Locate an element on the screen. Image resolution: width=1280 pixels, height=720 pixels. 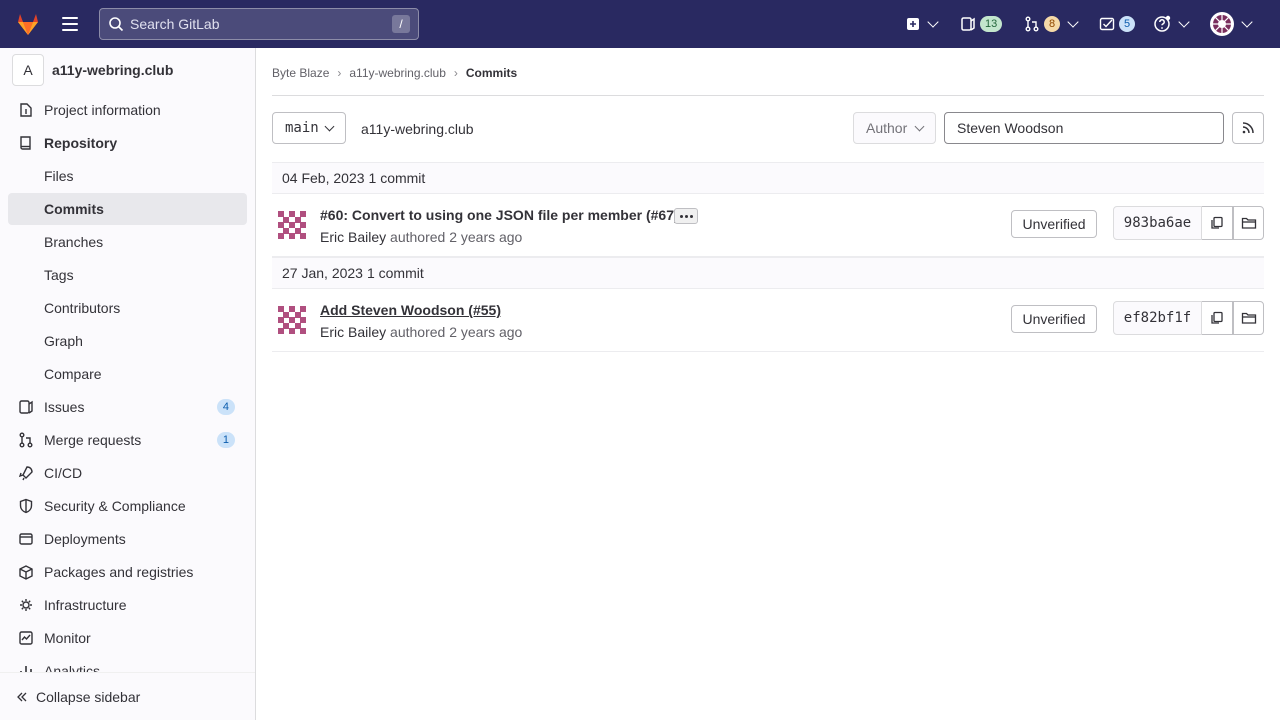
sidebar-item-repository: Repository is located at coordinates (127, 143).